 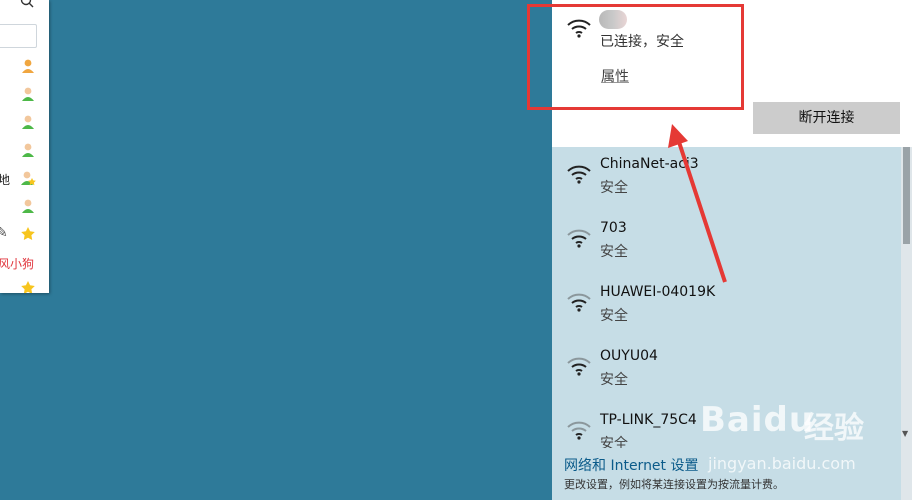 What do you see at coordinates (834, 428) in the screenshot?
I see `watermark-cn: 经验` at bounding box center [834, 428].